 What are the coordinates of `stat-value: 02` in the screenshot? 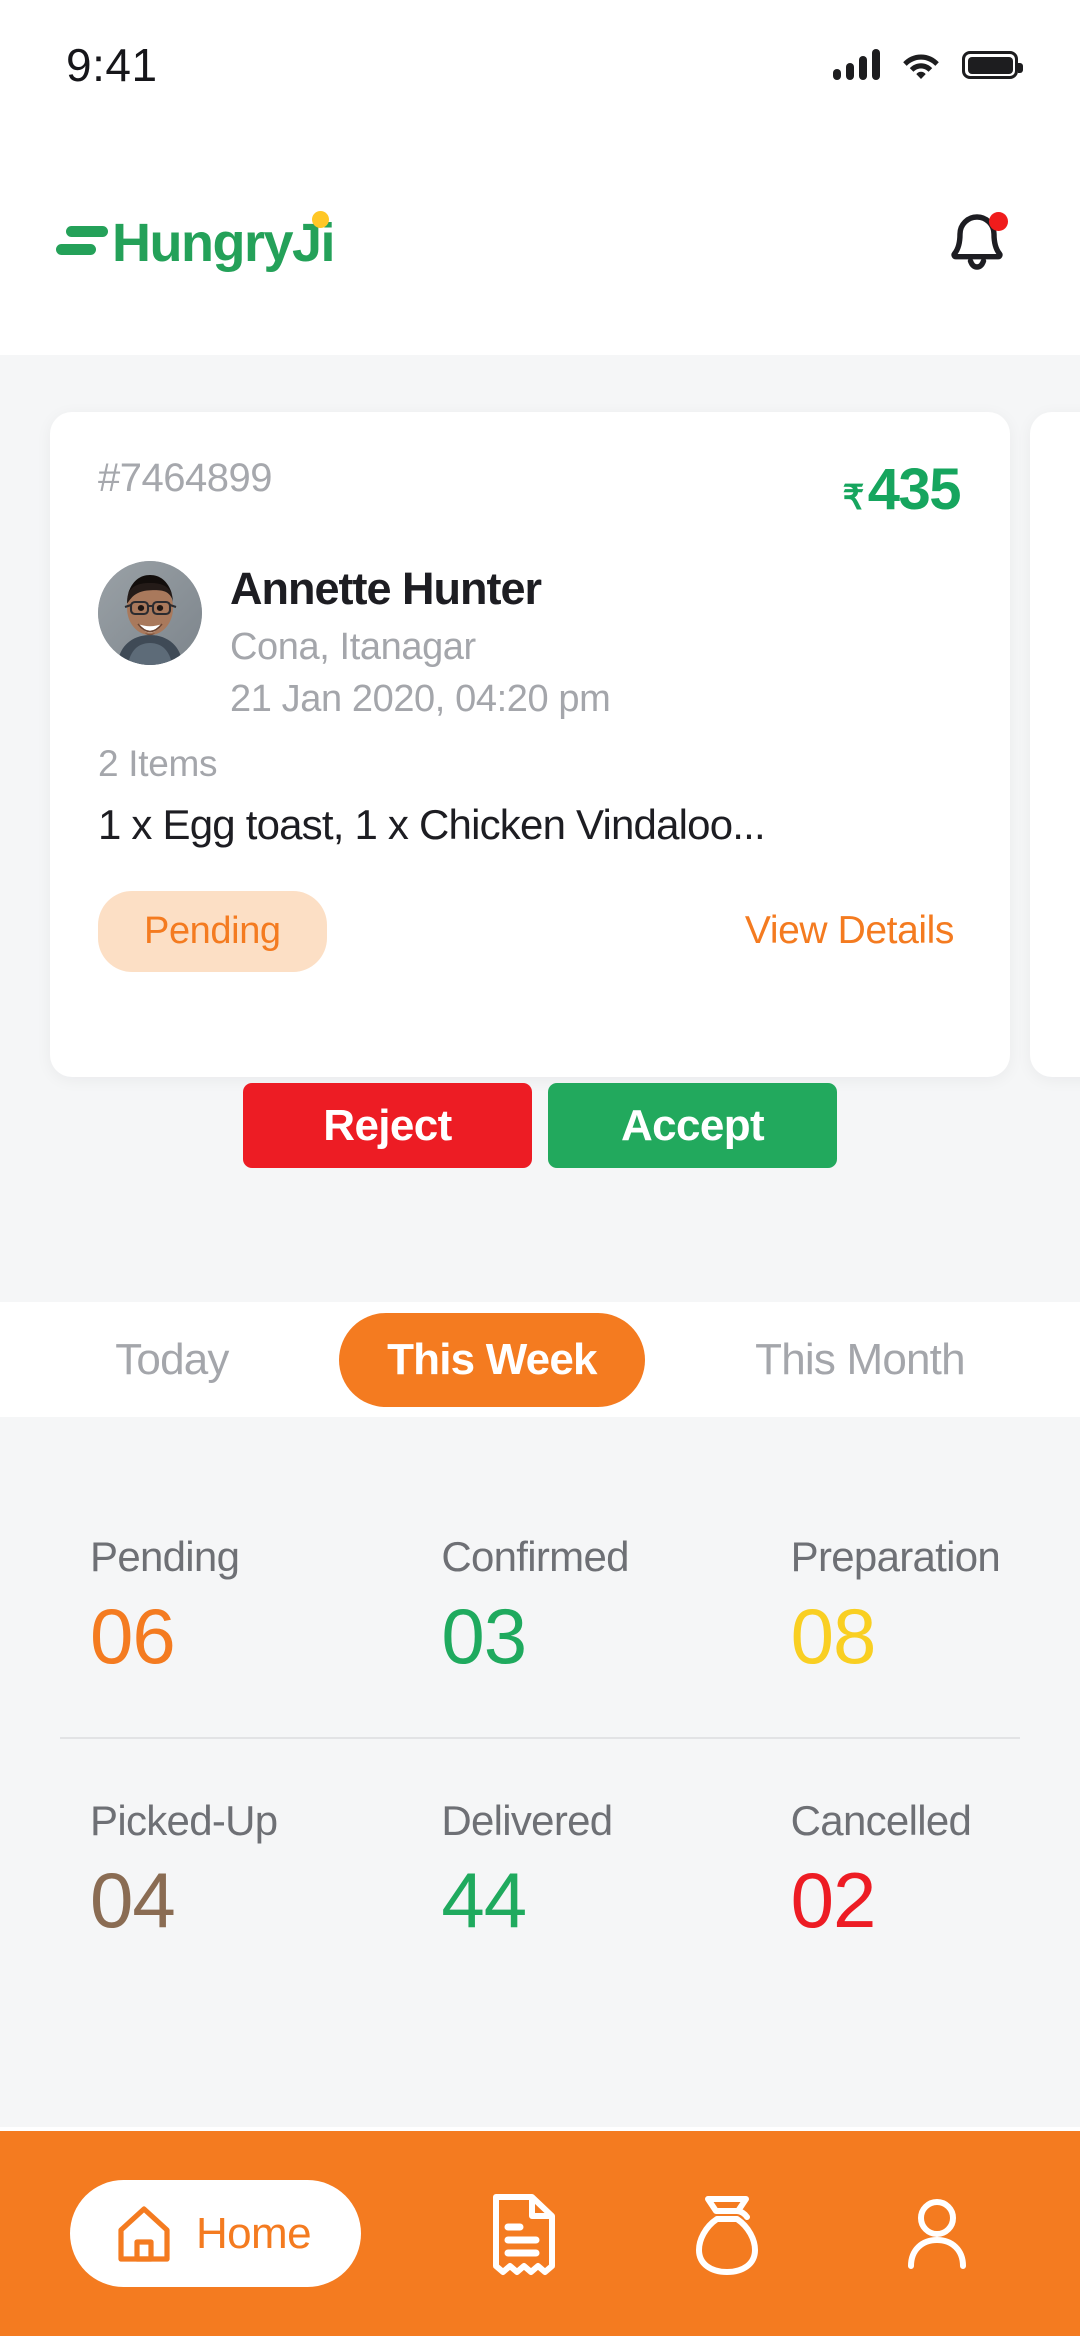 It's located at (833, 1900).